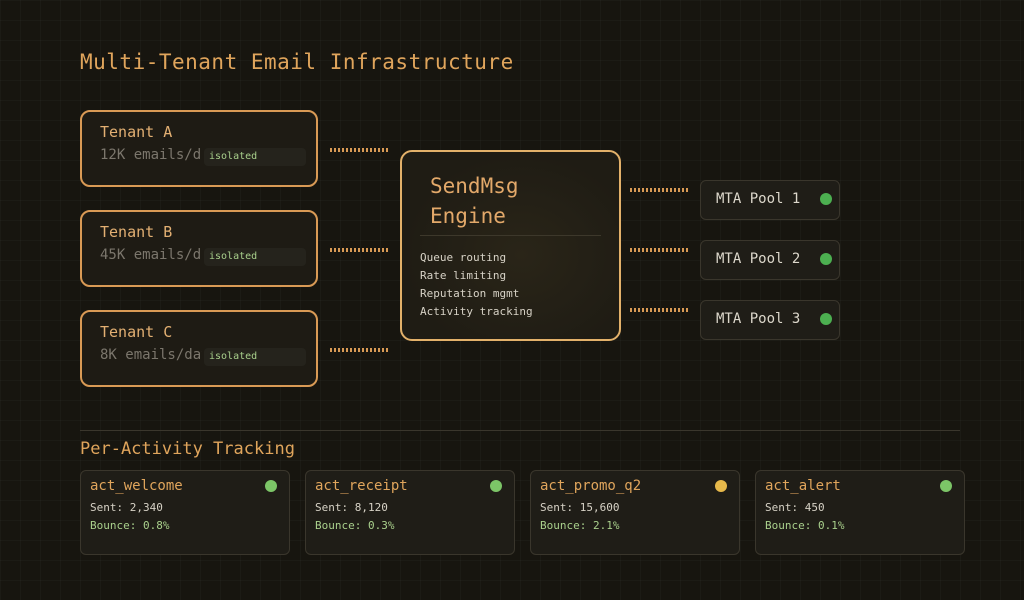 The image size is (1024, 600). What do you see at coordinates (758, 319) in the screenshot?
I see `pool-label: MTA Pool 3` at bounding box center [758, 319].